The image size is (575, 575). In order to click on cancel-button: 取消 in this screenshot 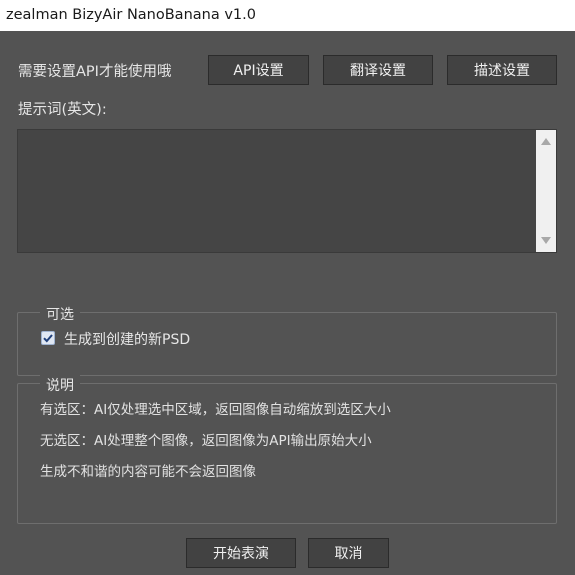, I will do `click(348, 553)`.